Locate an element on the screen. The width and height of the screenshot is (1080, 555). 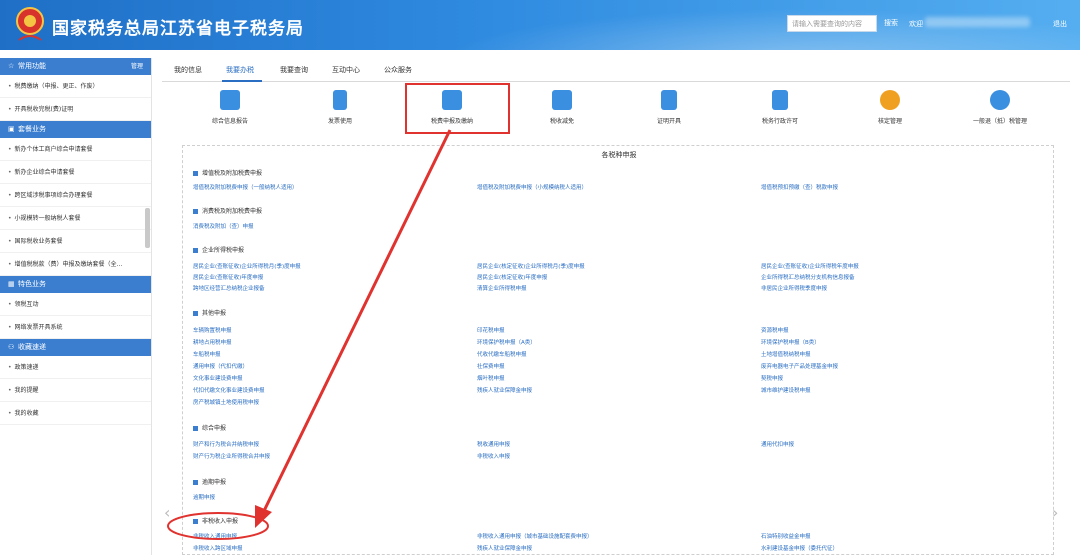
link-other: 代扣代缴文化事业建设费申报 is located at coordinates (229, 390).